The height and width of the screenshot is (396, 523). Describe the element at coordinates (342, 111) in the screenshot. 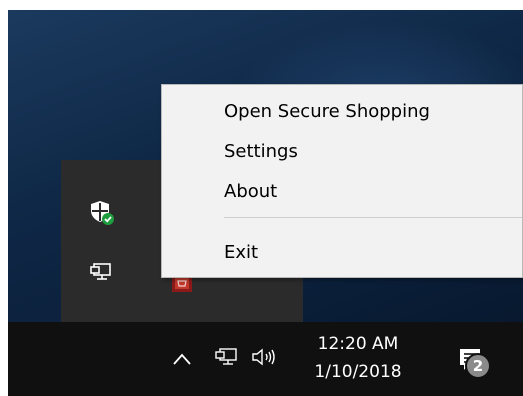

I see `menu-item-open-secure-shopping: Open Secure Shopping` at that location.